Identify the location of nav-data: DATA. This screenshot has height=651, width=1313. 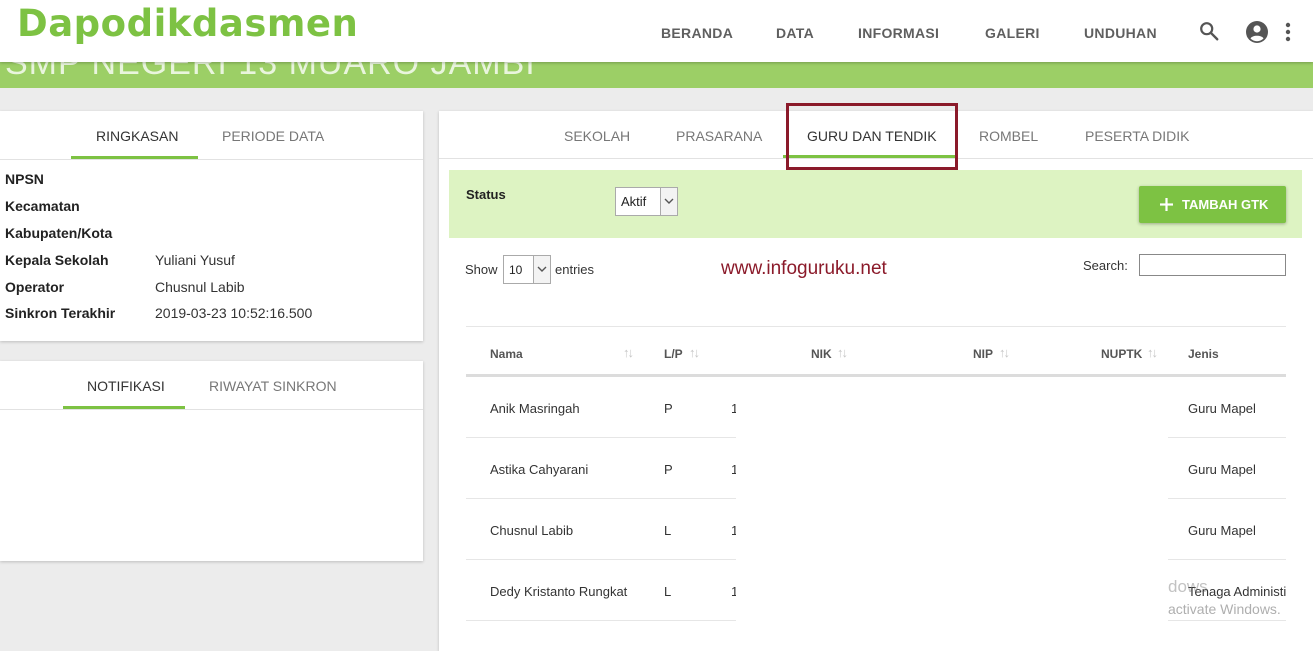
(795, 33).